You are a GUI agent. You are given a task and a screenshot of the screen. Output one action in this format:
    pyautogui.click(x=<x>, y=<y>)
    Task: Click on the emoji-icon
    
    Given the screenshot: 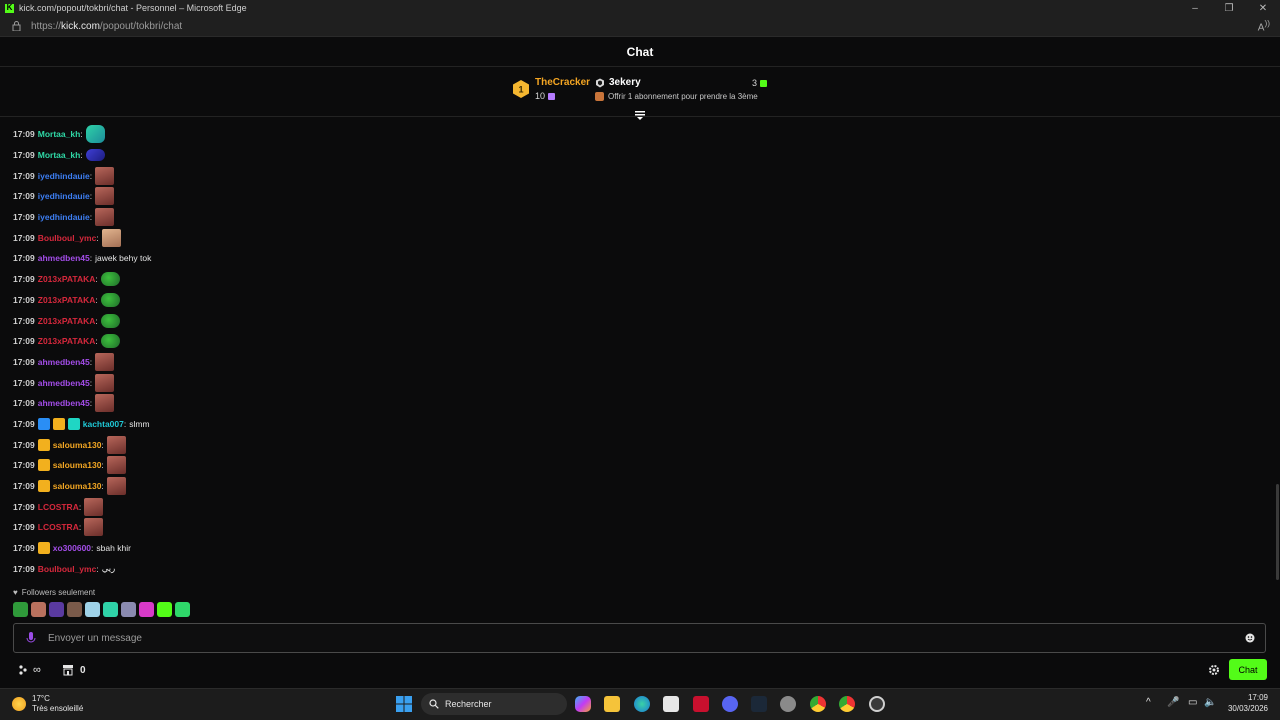 What is the action you would take?
    pyautogui.click(x=1250, y=638)
    